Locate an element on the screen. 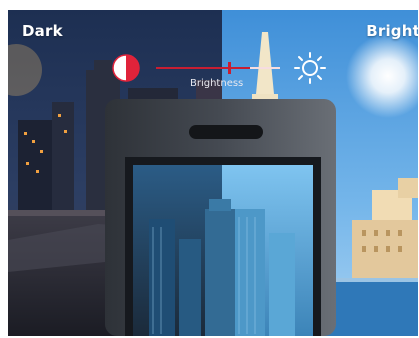 Image resolution: width=419 pixels, height=338 pixels. dark-label: Dark is located at coordinates (42, 31).